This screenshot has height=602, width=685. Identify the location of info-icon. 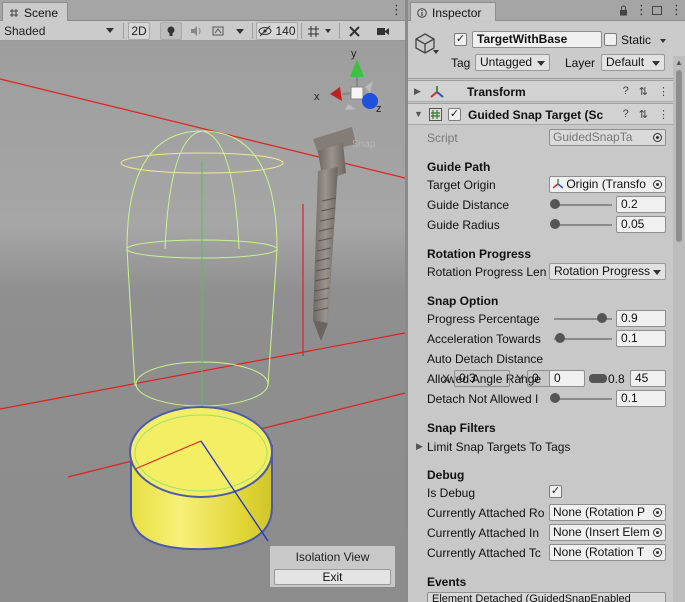
(422, 13).